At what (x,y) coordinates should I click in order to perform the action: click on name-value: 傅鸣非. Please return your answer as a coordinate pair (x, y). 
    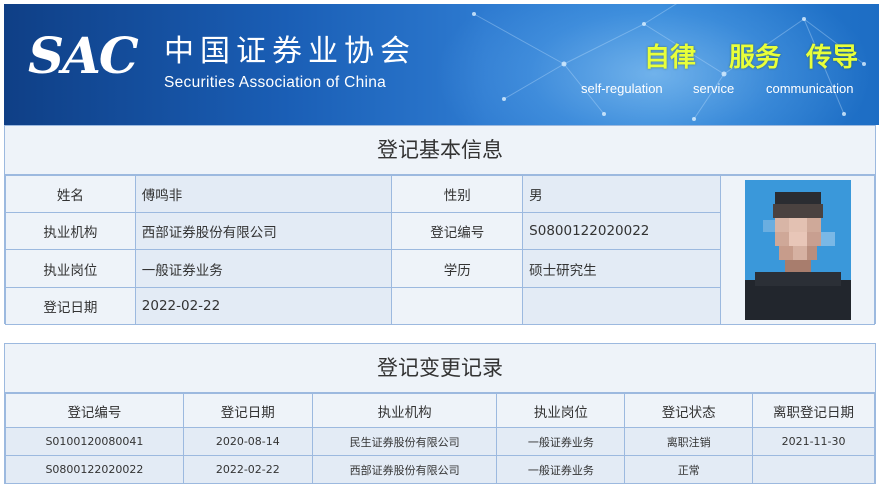
    Looking at the image, I should click on (263, 194).